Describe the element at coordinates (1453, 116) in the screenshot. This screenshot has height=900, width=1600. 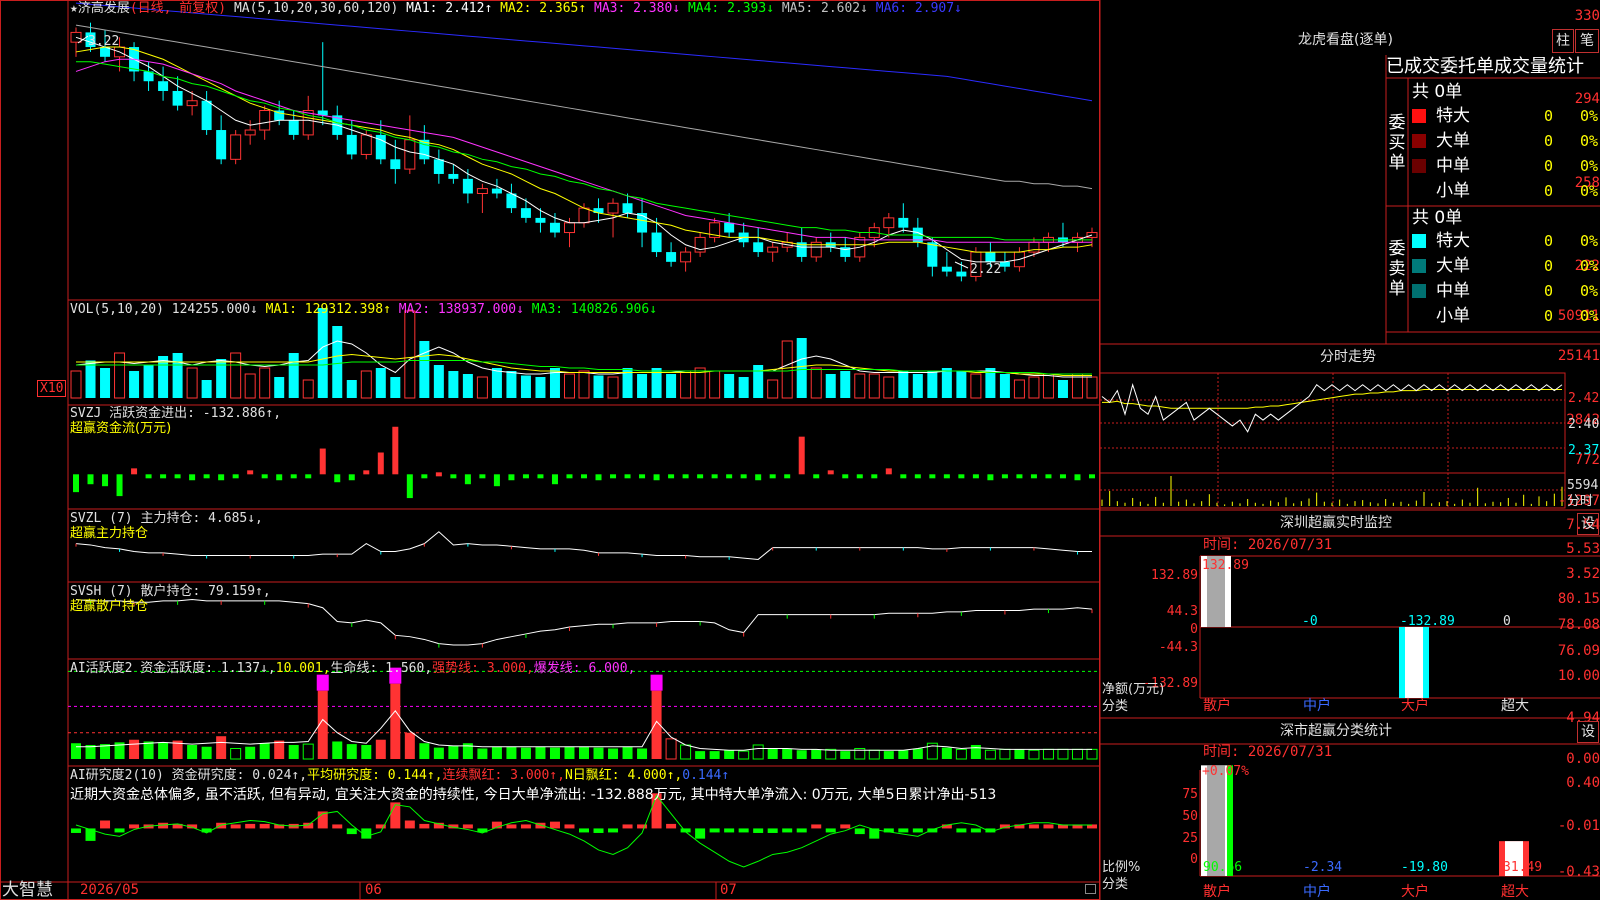
I see `order-row-label: 特大` at that location.